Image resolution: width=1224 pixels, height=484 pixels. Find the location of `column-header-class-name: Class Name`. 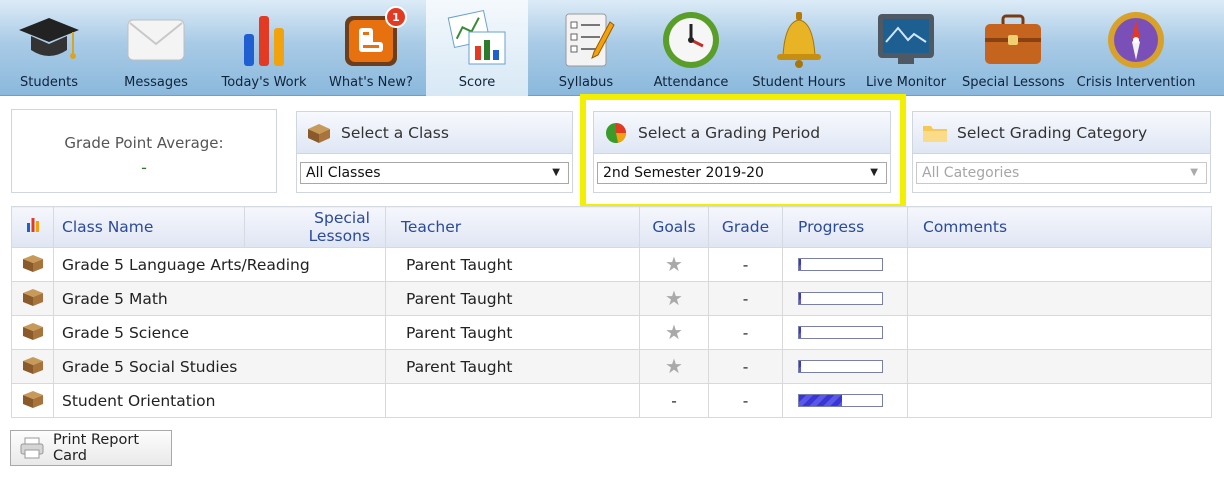

column-header-class-name: Class Name is located at coordinates (149, 227).